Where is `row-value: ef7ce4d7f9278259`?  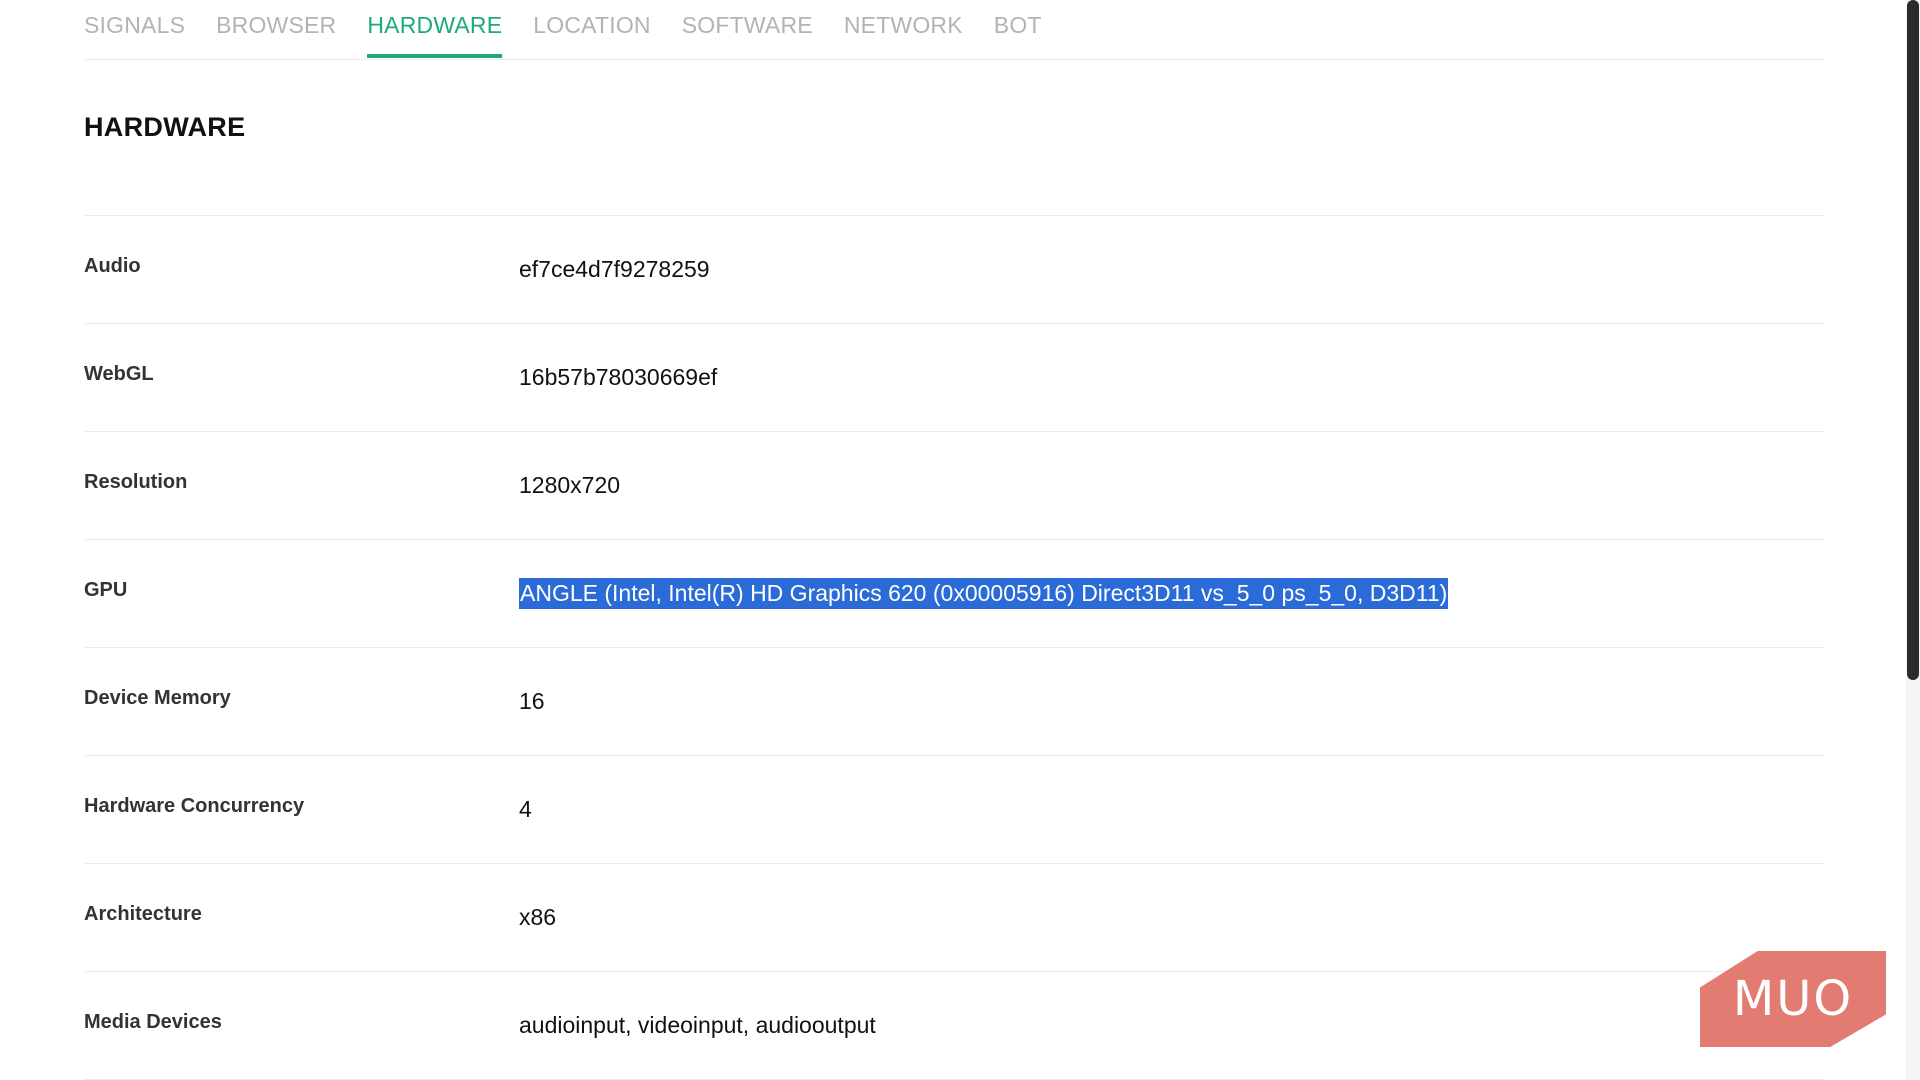
row-value: ef7ce4d7f9278259 is located at coordinates (614, 269).